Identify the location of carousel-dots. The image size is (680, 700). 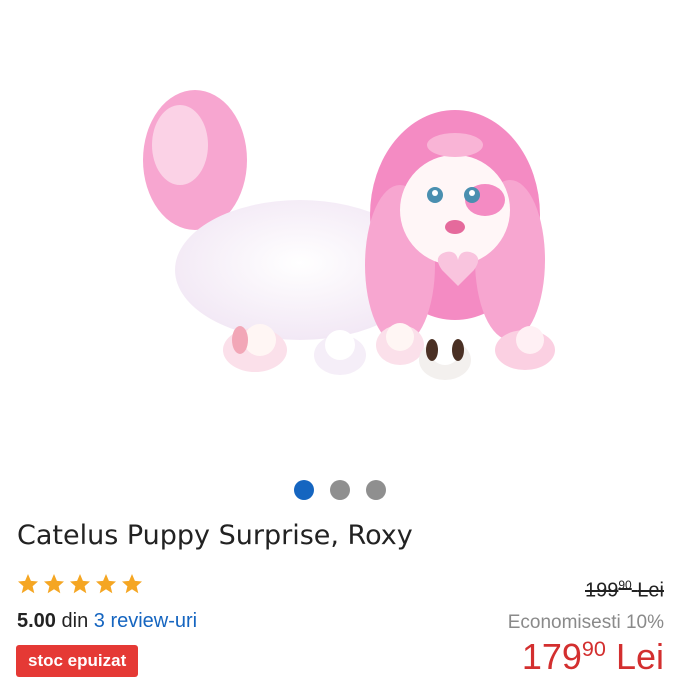
(340, 490).